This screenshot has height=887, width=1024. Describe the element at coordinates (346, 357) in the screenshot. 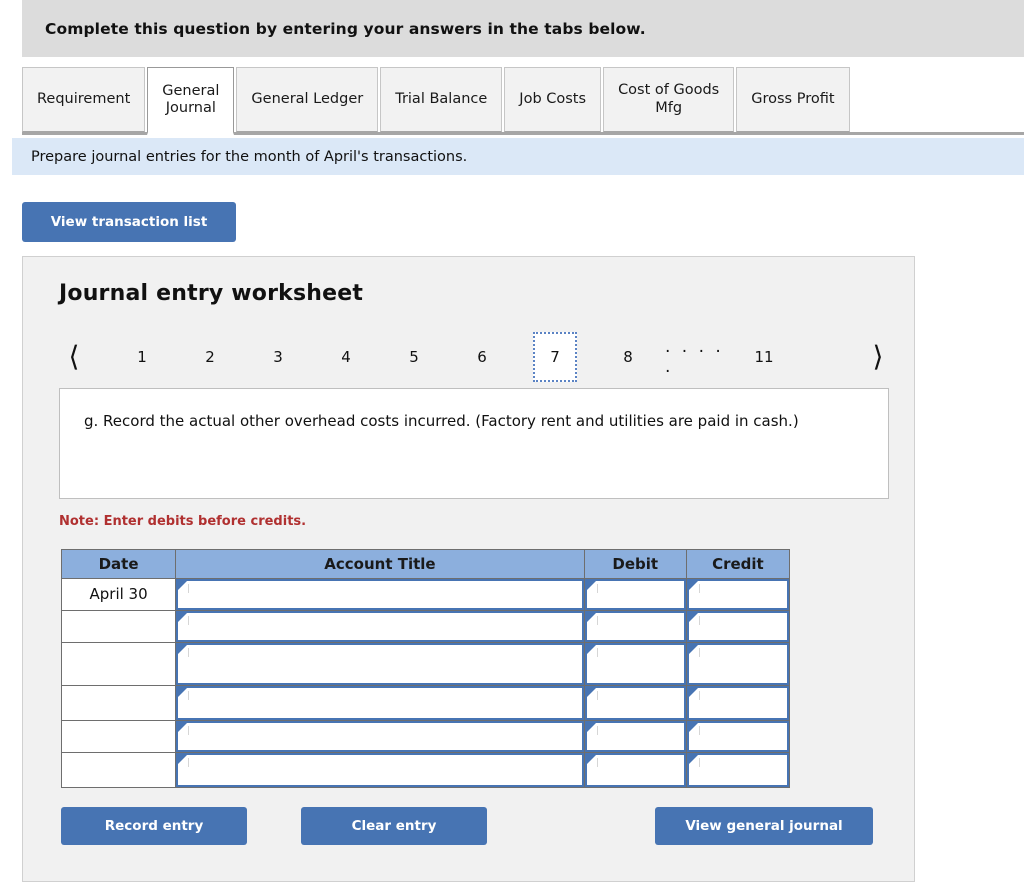

I see `pager-page-4: 4` at that location.